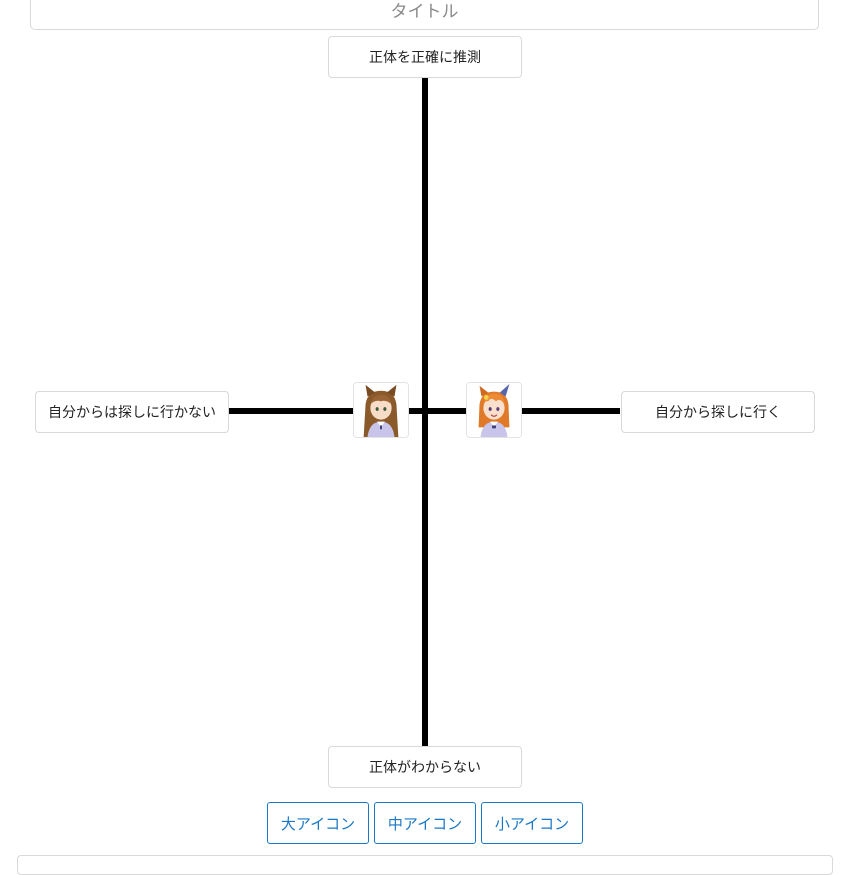 The image size is (853, 875). I want to click on axis-label-top: 正体を正確に推測, so click(425, 57).